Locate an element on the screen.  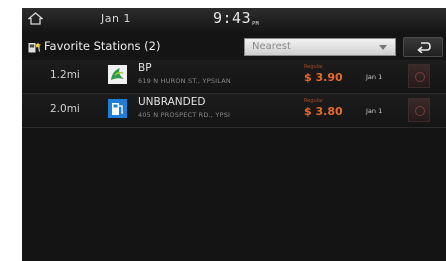
status-ampm: PM is located at coordinates (256, 24).